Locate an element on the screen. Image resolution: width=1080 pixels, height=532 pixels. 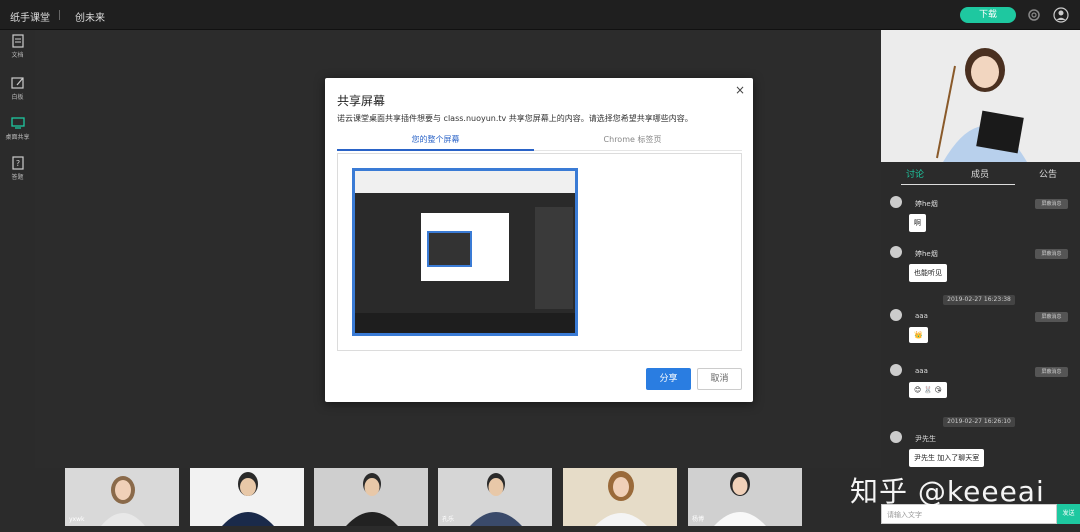
whiteboard-icon is located at coordinates (17, 83).